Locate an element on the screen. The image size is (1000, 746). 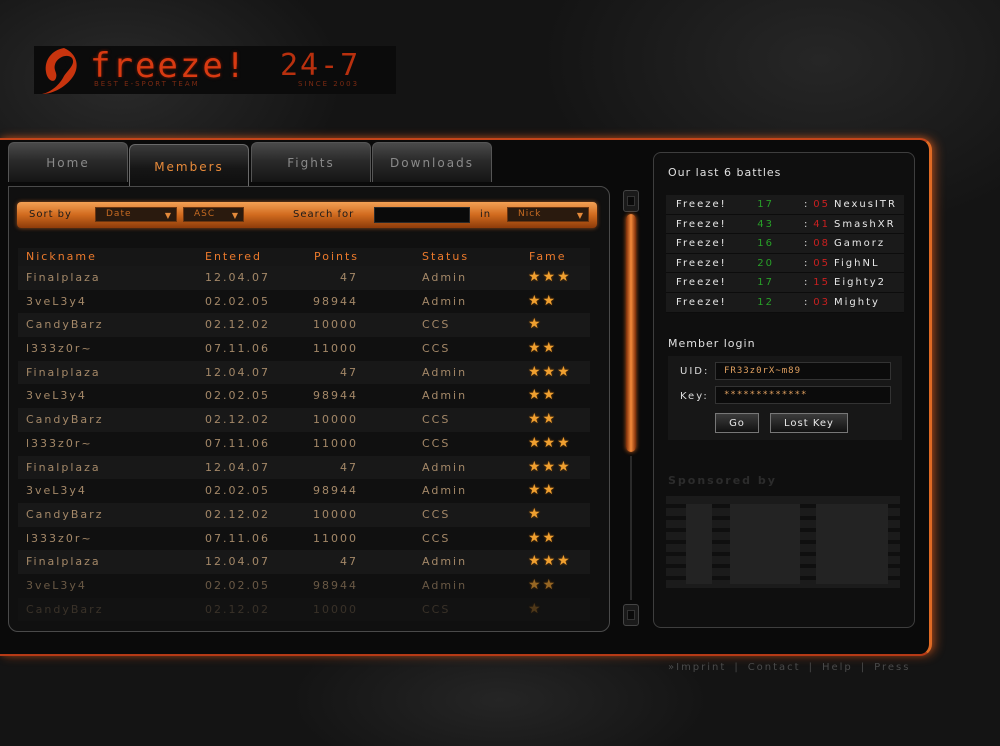
members-scrollbar is located at coordinates (631, 408).